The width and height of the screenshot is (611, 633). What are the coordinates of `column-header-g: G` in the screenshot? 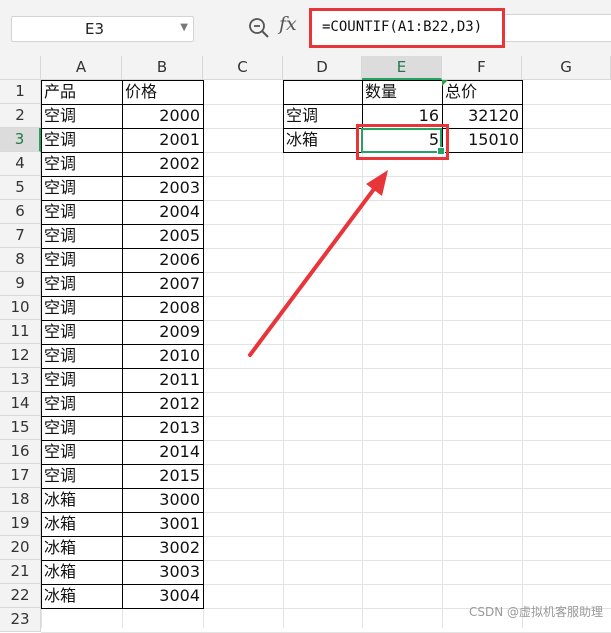 It's located at (566, 68).